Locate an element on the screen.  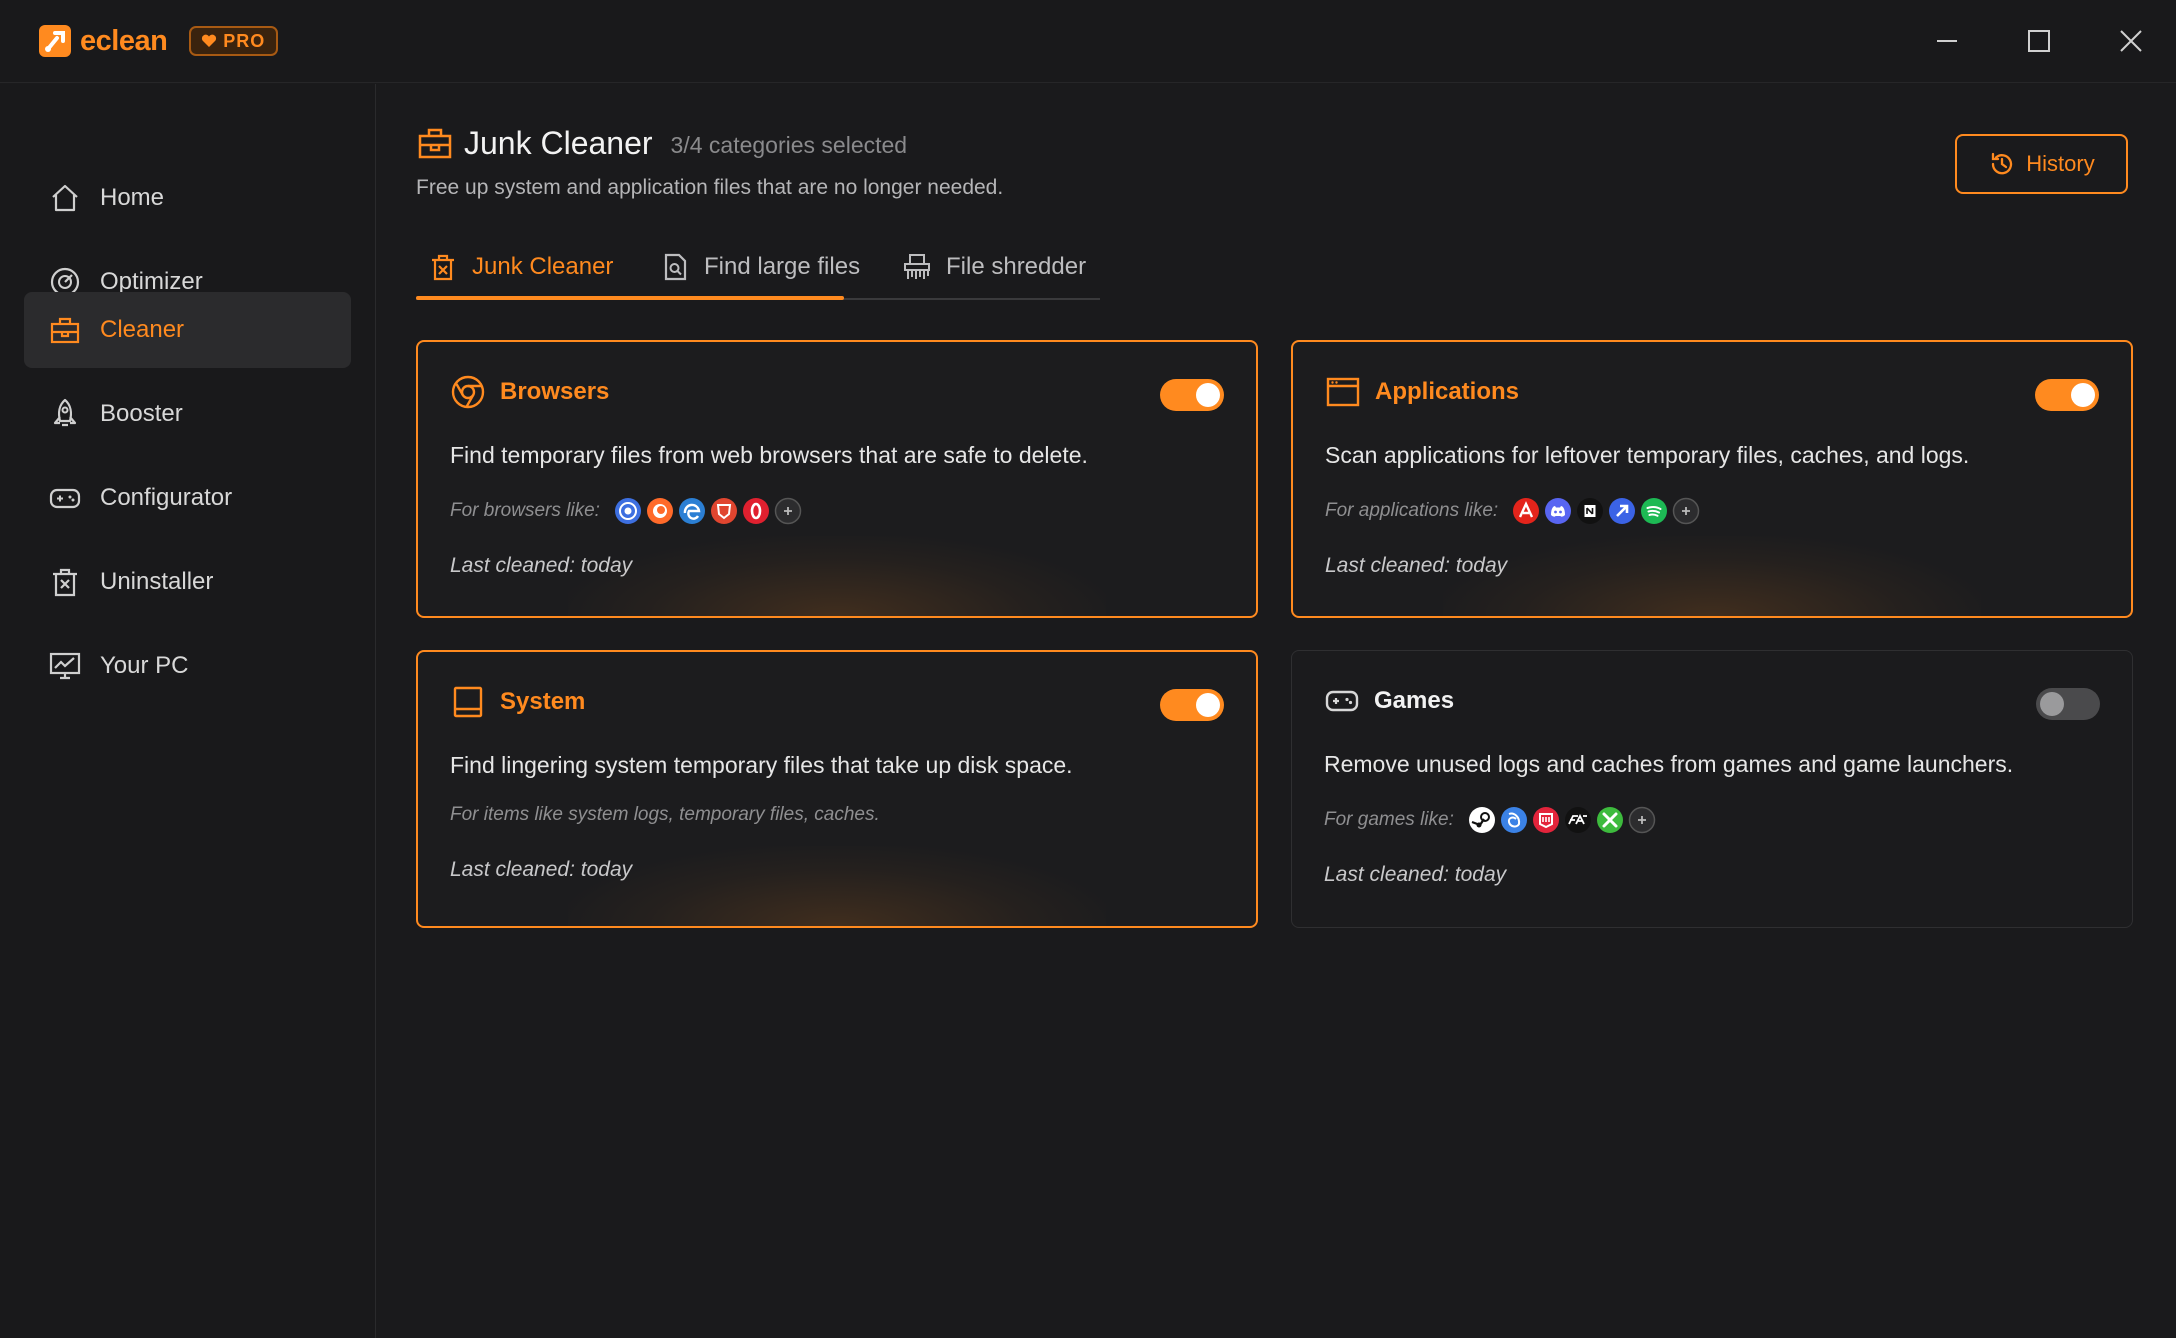
title-bar: eclean PRO is located at coordinates (1088, 41).